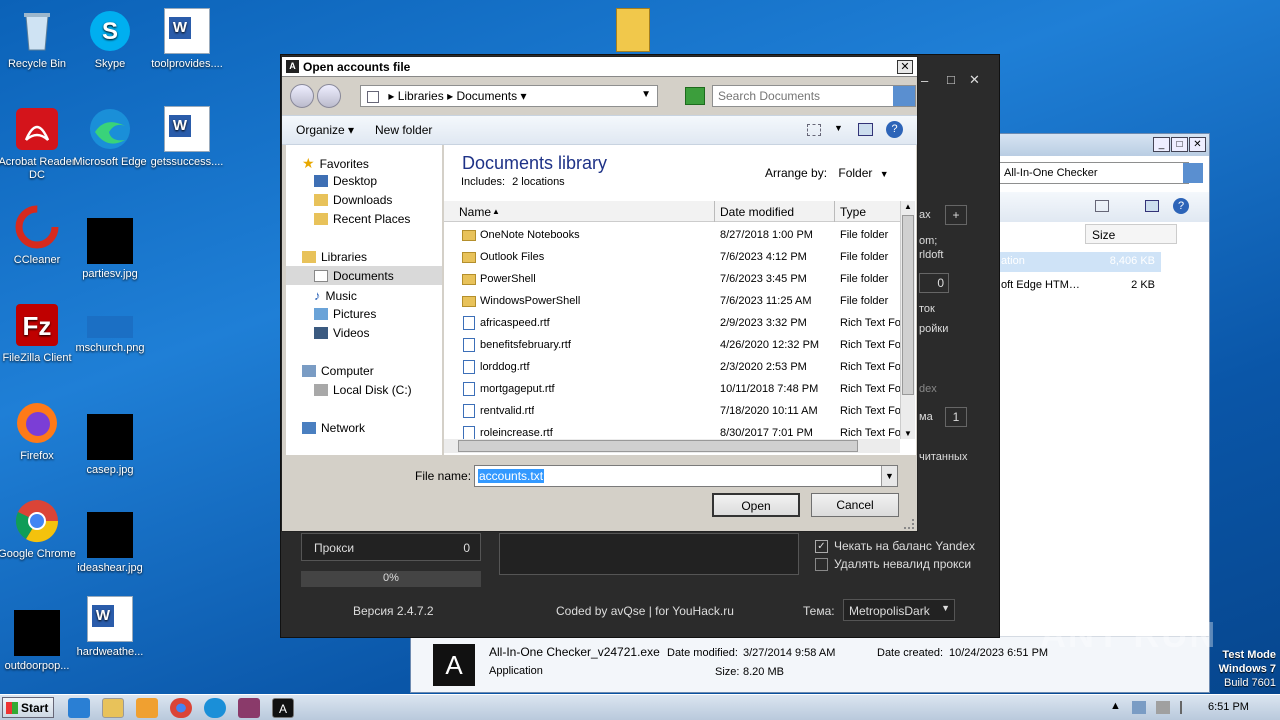 Image resolution: width=1280 pixels, height=720 pixels. I want to click on breadcrumb-libraries: Libraries, so click(421, 96).